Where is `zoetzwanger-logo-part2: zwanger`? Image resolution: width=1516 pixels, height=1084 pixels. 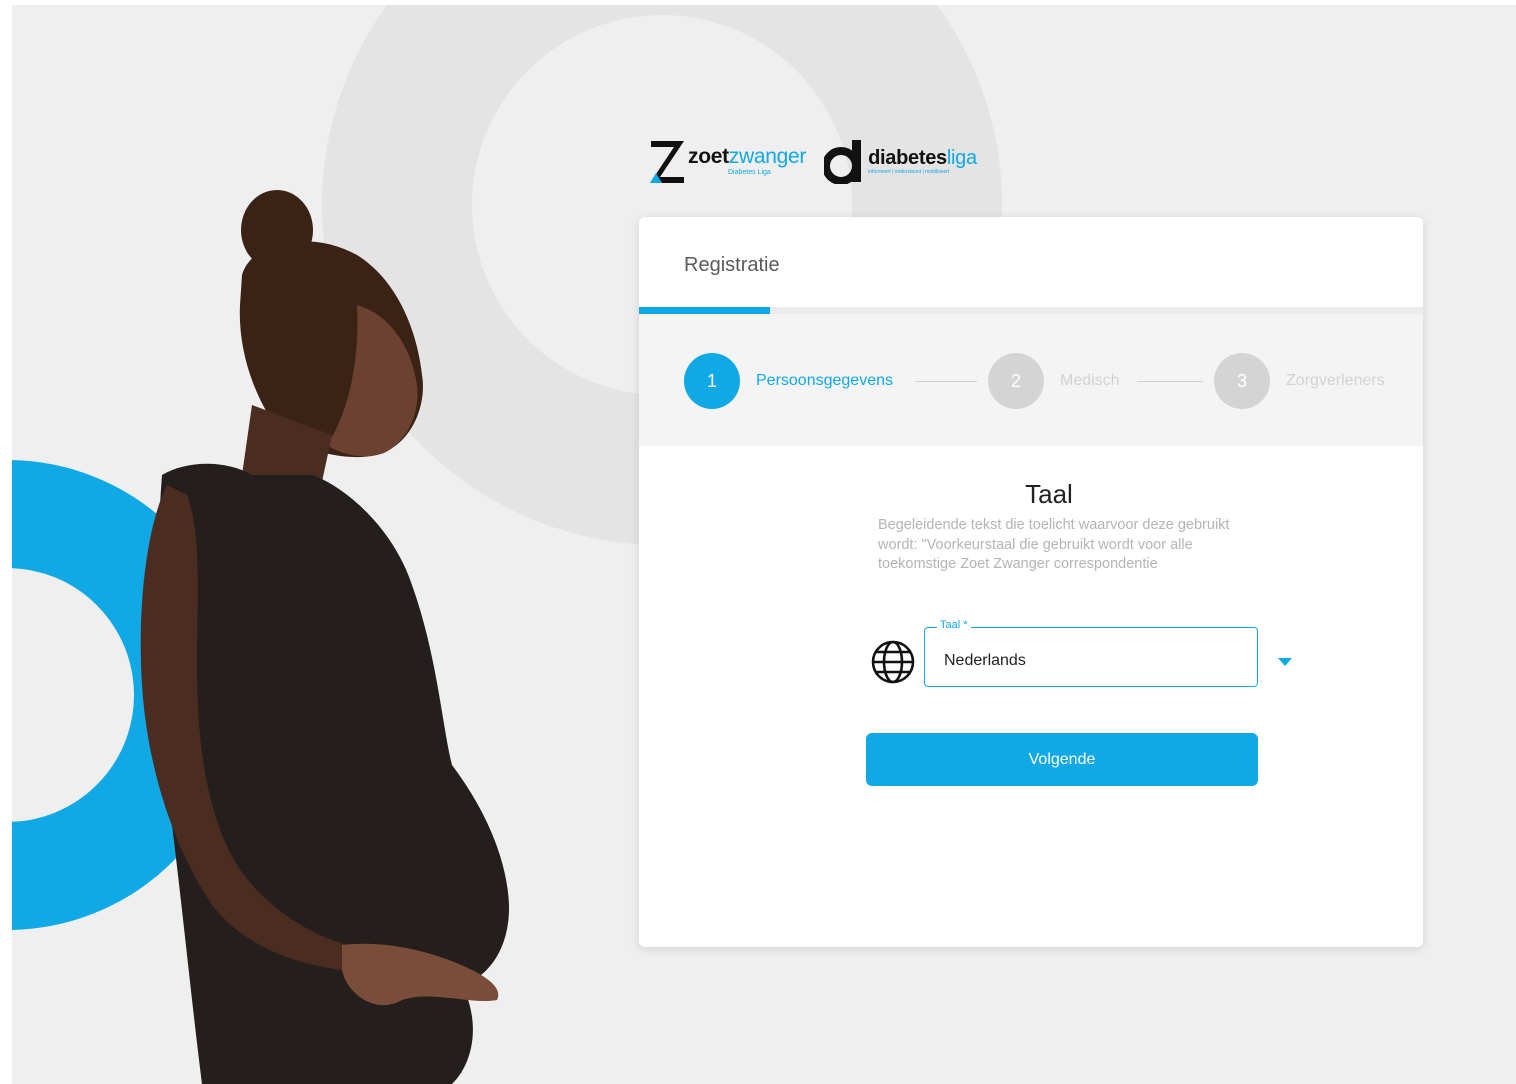 zoetzwanger-logo-part2: zwanger is located at coordinates (767, 156).